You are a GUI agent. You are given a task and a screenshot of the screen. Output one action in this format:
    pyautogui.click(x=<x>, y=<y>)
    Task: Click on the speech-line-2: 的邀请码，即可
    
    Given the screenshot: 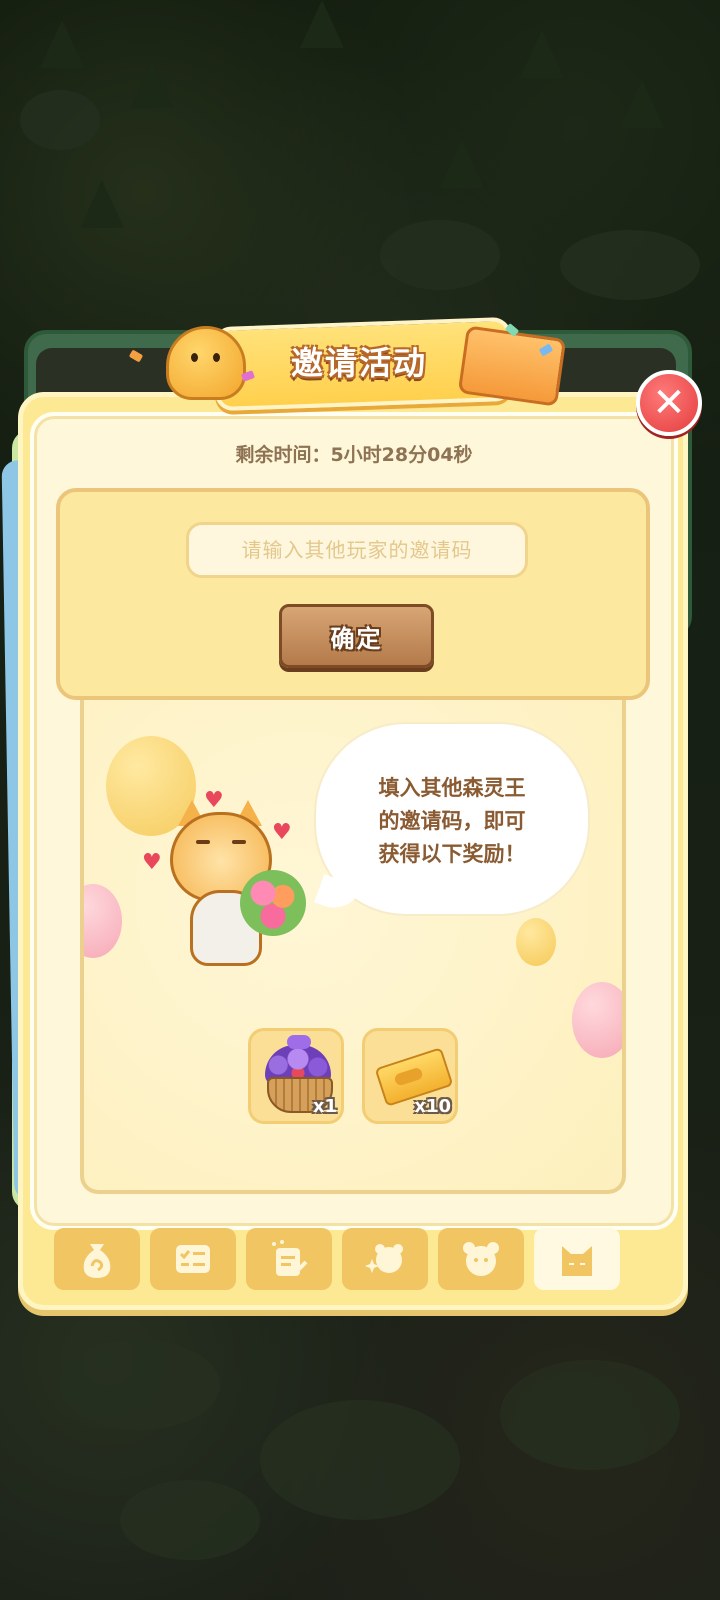 What is the action you would take?
    pyautogui.click(x=452, y=821)
    